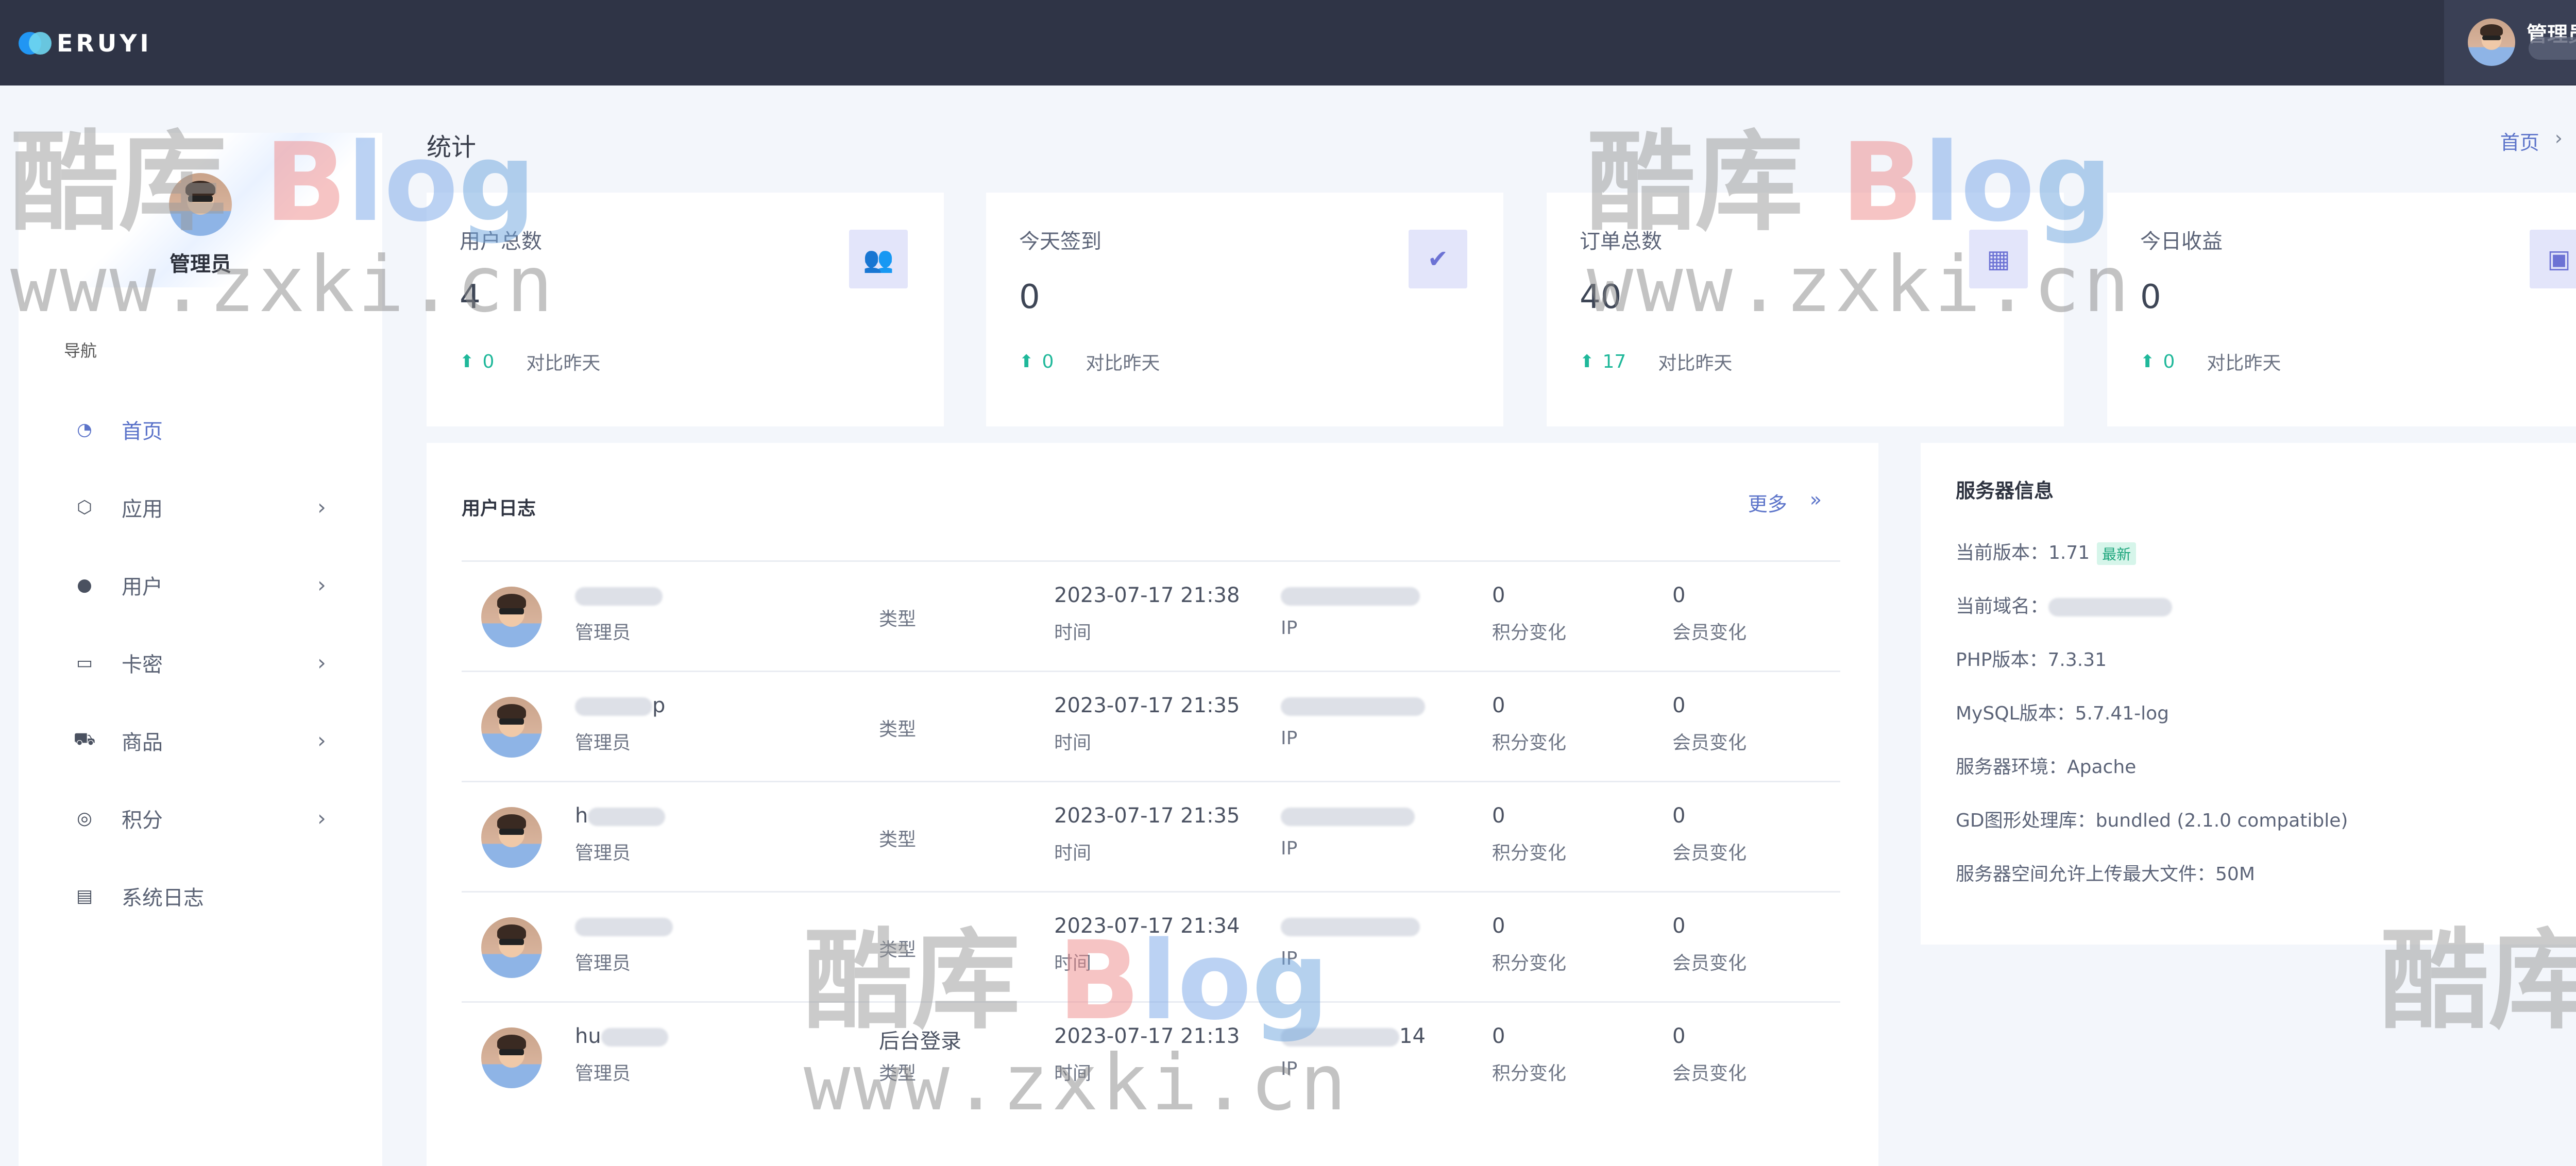  I want to click on stat-trend: ⬆ 0 对比昨天, so click(2210, 362).